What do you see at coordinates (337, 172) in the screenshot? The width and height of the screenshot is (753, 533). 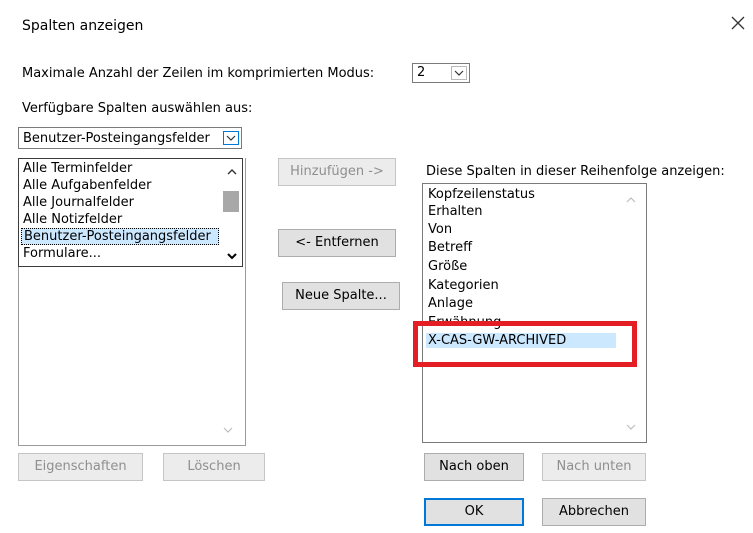 I see `add-button: Hinzufügen ->` at bounding box center [337, 172].